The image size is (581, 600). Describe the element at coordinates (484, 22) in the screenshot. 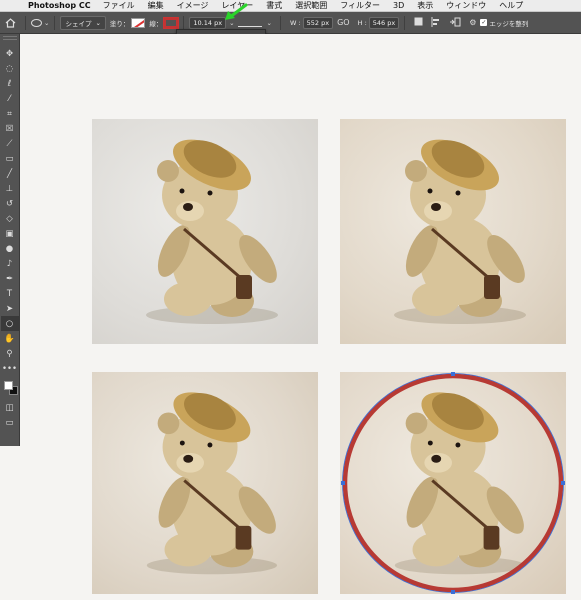

I see `align-edges-checkbox: ✓` at that location.